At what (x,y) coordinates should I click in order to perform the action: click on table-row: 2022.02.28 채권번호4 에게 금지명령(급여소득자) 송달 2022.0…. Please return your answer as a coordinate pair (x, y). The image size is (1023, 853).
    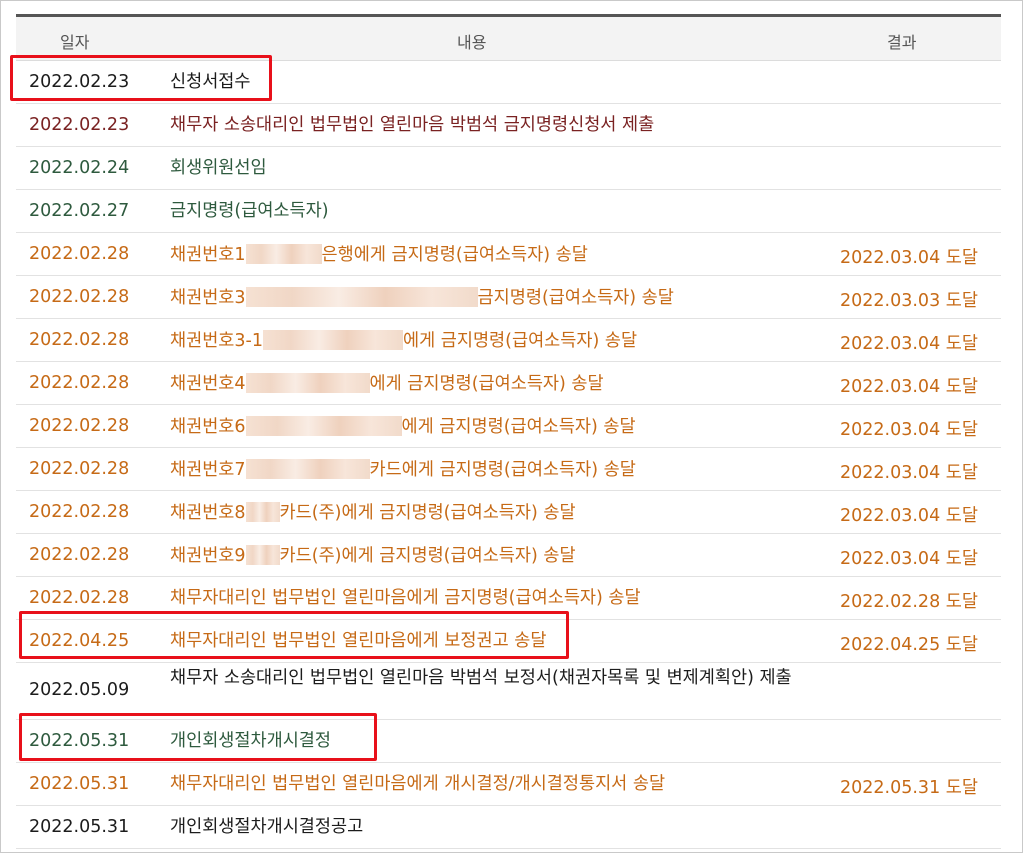
    Looking at the image, I should click on (508, 383).